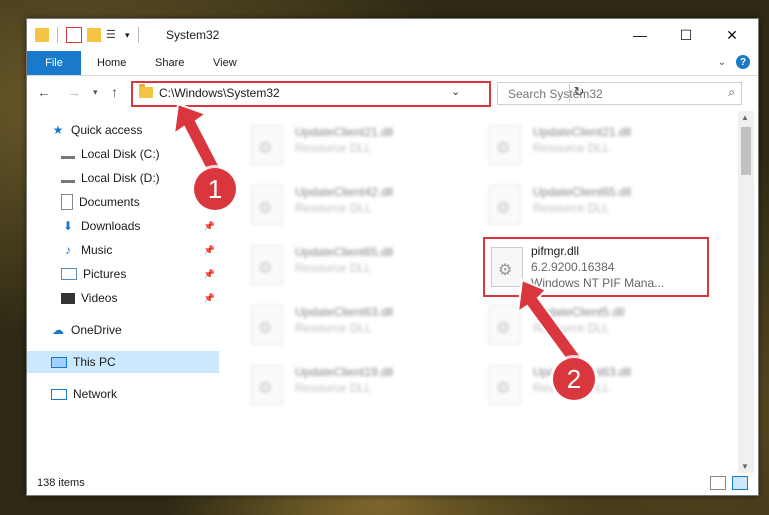  Describe the element at coordinates (392, 483) in the screenshot. I see `status-bar: 138 items` at that location.